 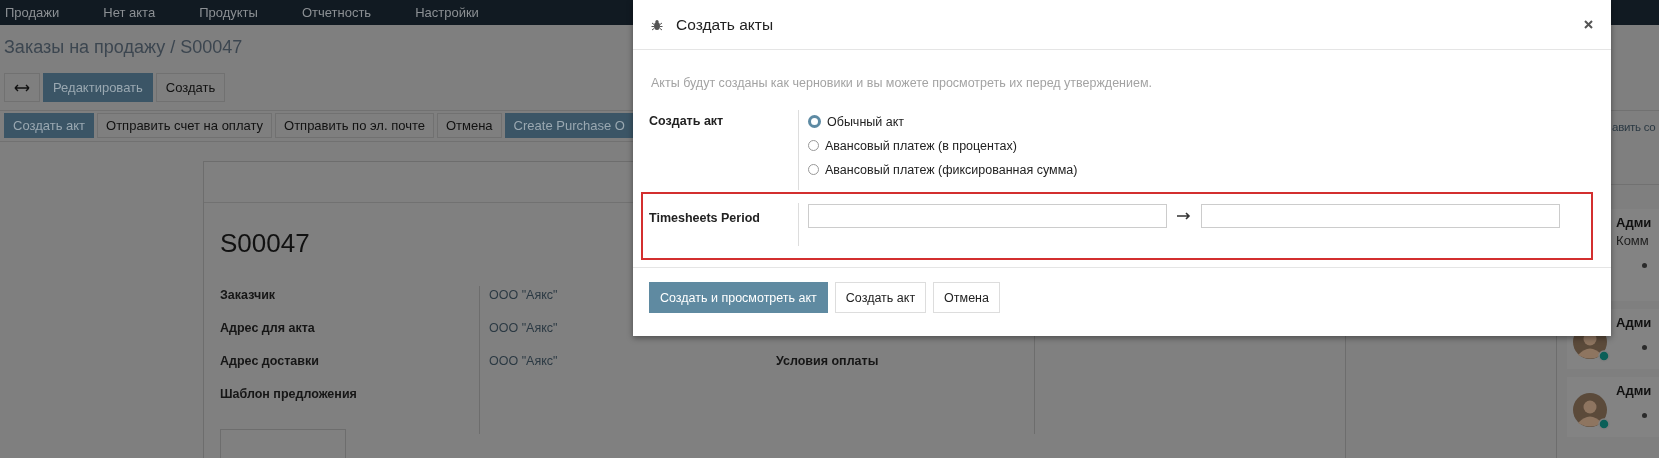 What do you see at coordinates (943, 169) in the screenshot?
I see `radio-option: Авансовый платеж (фиксированная сумма)` at bounding box center [943, 169].